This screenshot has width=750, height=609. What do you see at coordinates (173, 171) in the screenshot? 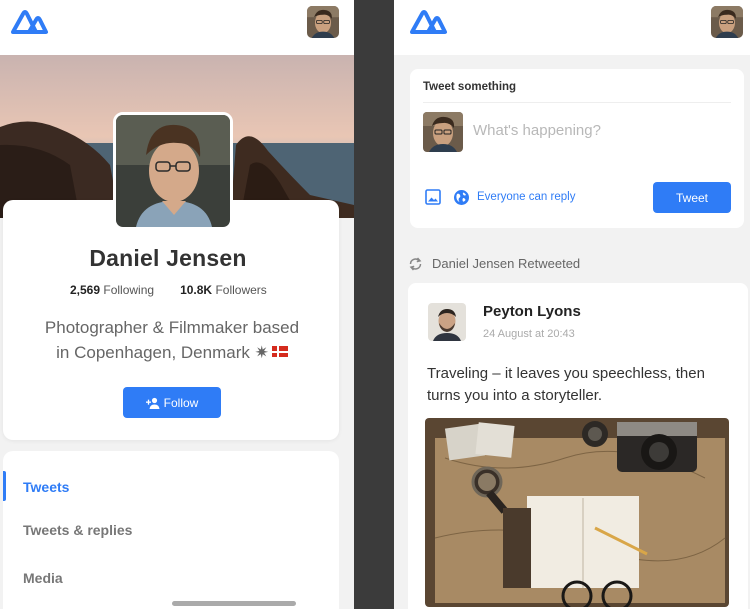
I see `profile-photo` at bounding box center [173, 171].